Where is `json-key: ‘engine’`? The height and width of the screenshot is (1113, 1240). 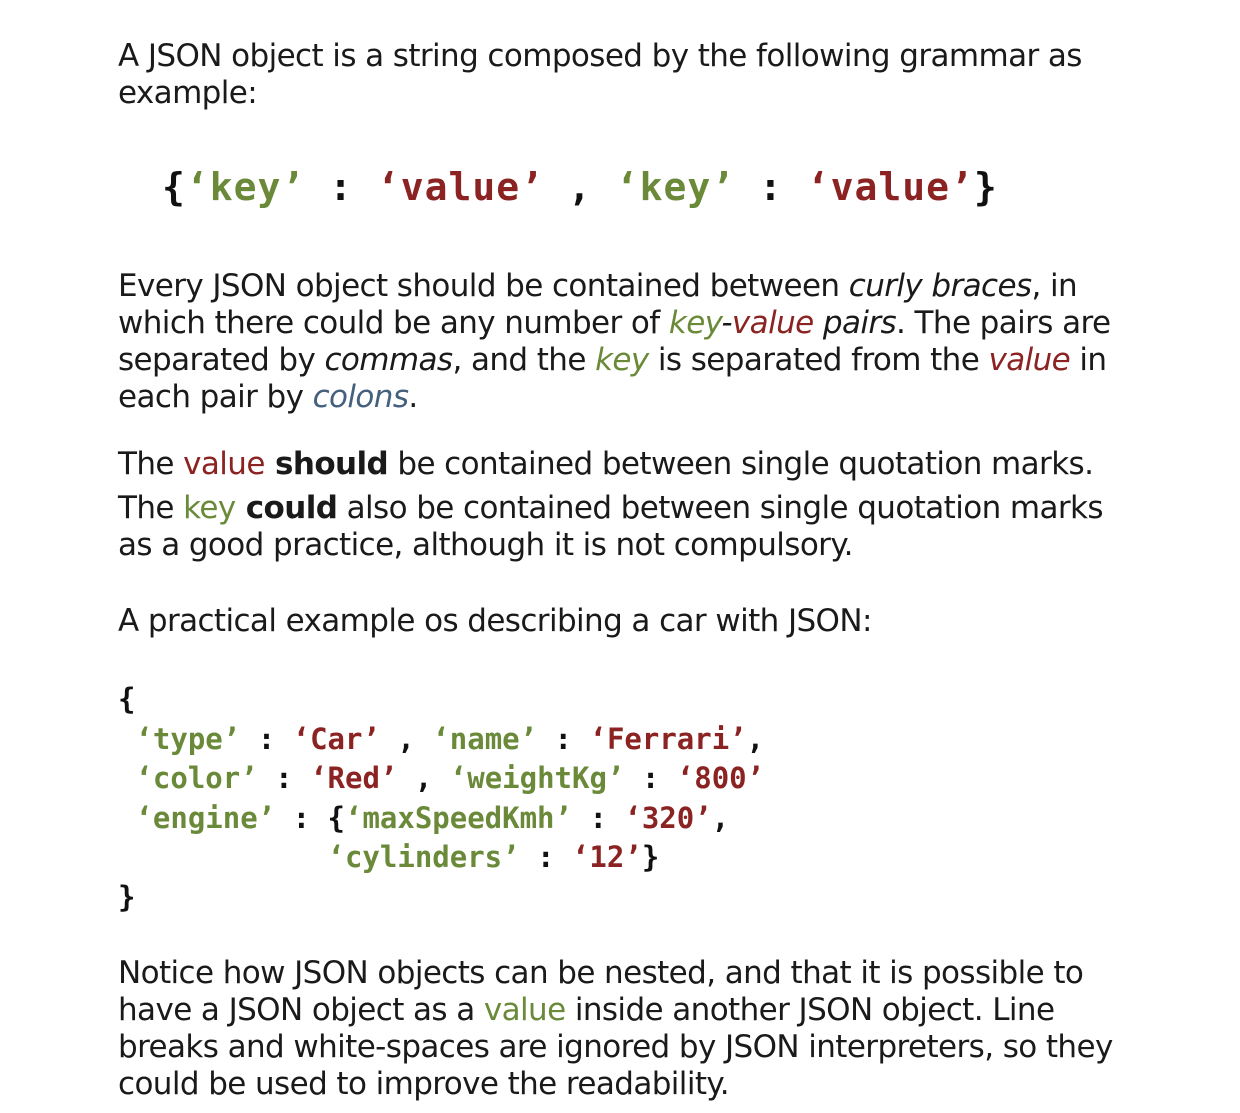
json-key: ‘engine’ is located at coordinates (205, 817).